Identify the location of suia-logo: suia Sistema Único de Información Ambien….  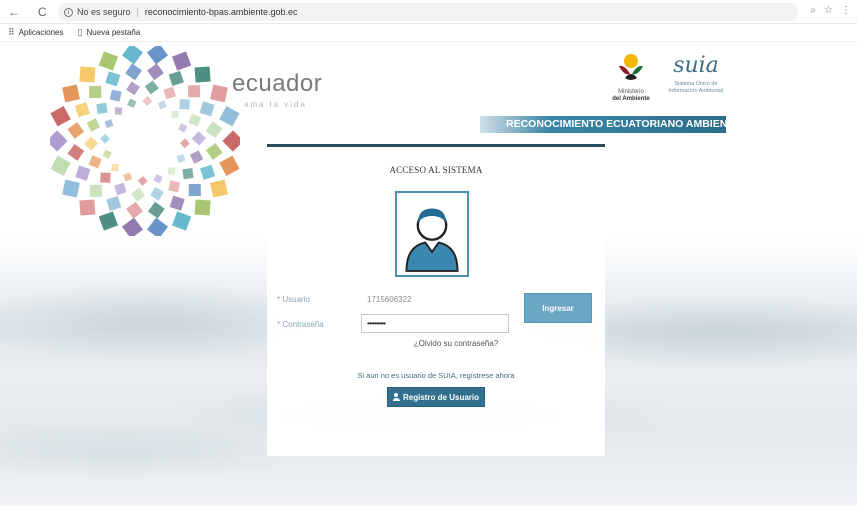
(696, 83).